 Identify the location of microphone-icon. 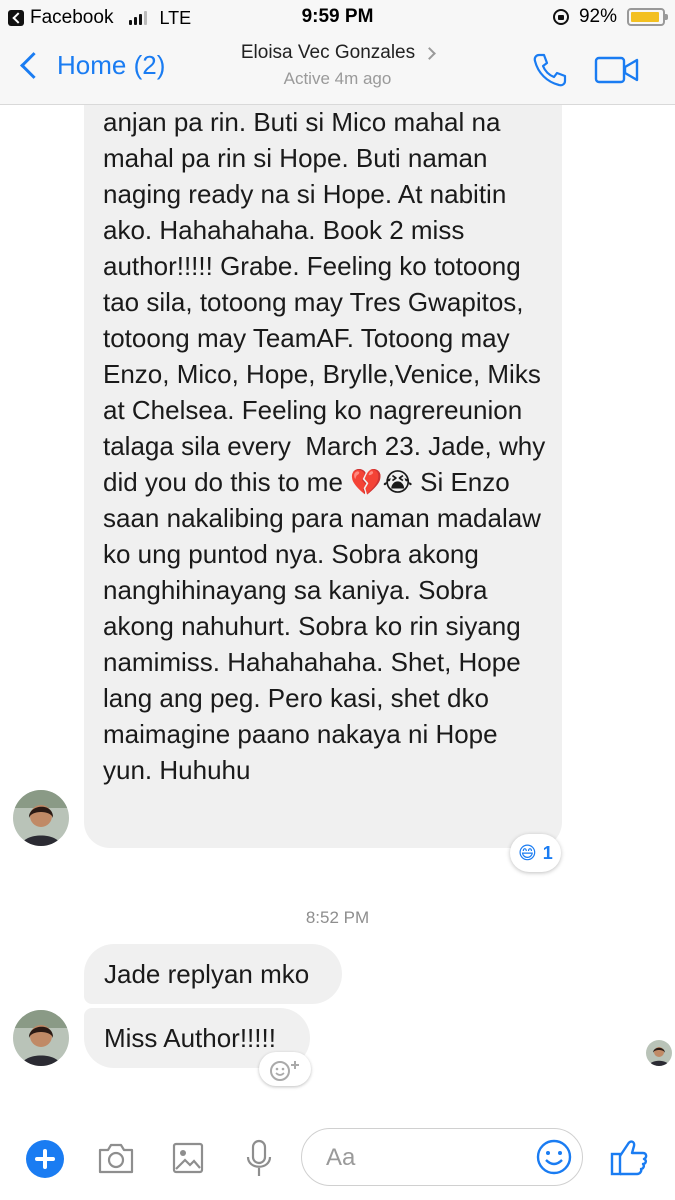
(259, 1158).